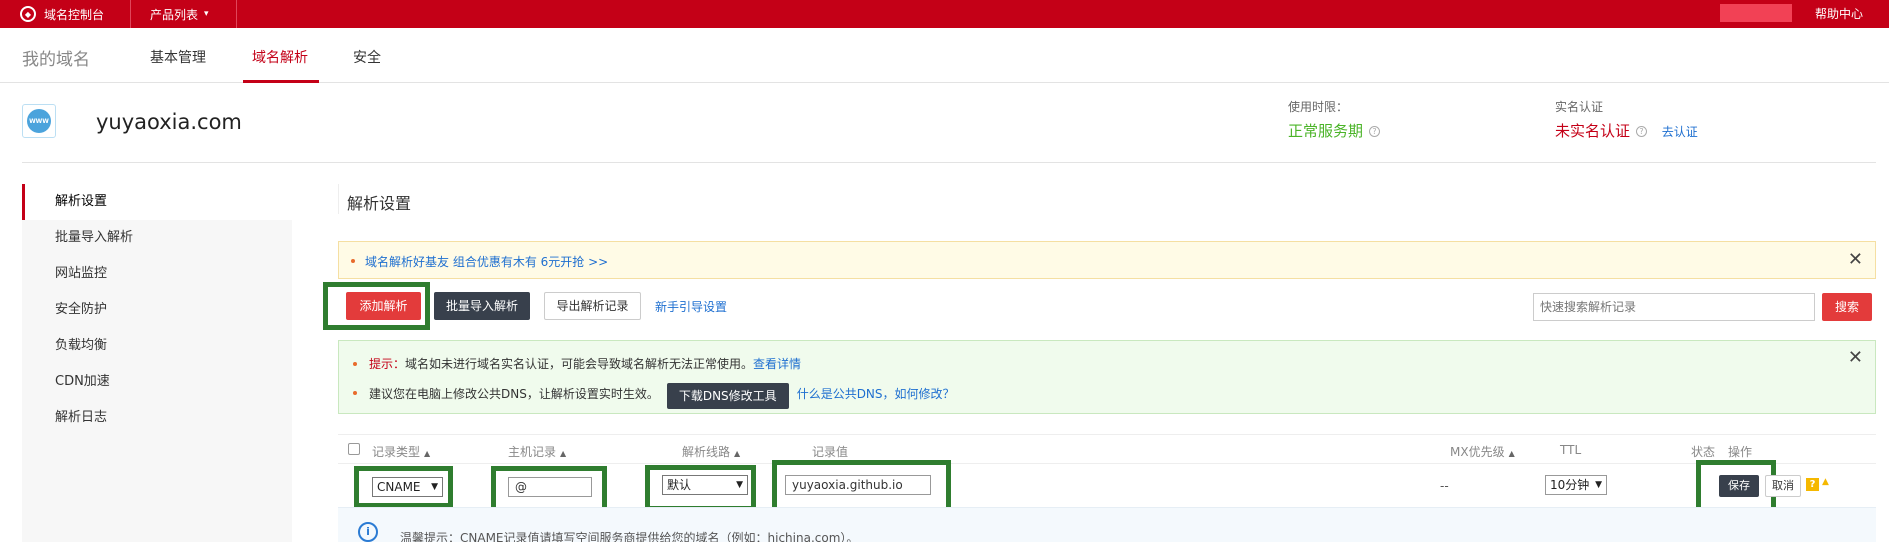 The width and height of the screenshot is (1889, 542). What do you see at coordinates (174, 14) in the screenshot?
I see `product-list-label: 产品列表` at bounding box center [174, 14].